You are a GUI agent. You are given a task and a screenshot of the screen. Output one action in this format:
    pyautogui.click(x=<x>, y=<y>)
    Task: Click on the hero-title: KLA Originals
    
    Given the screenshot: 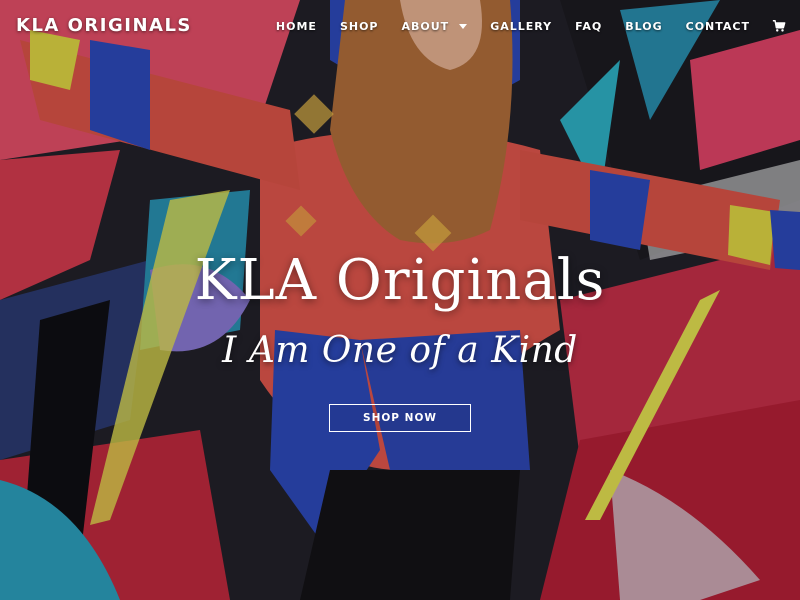 What is the action you would take?
    pyautogui.click(x=400, y=280)
    